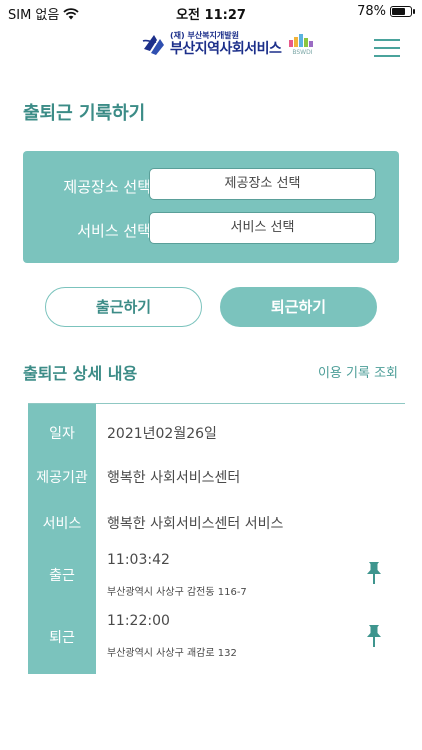 This screenshot has width=422, height=750. I want to click on check-out-label: 퇴근, so click(62, 638).